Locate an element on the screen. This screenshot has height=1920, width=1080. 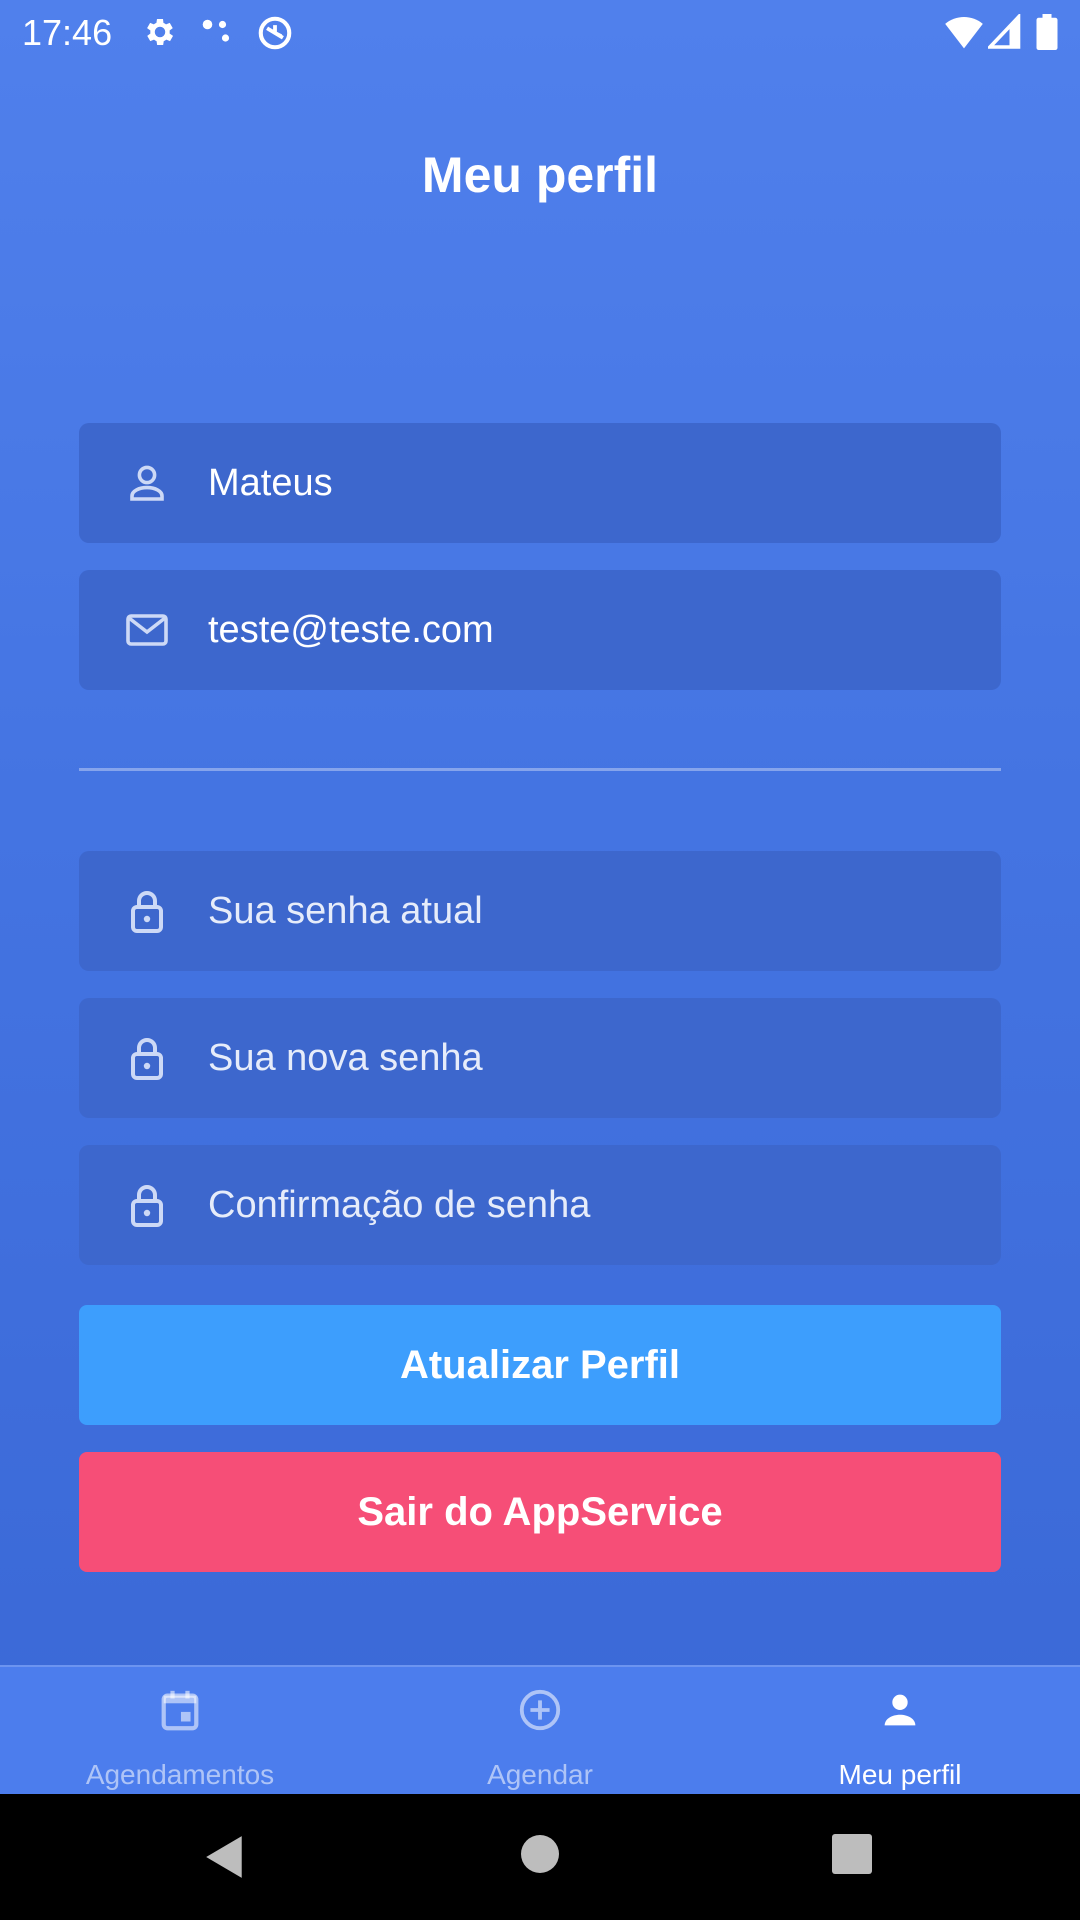
tab-agendamentos: Agendamentos is located at coordinates (180, 1731).